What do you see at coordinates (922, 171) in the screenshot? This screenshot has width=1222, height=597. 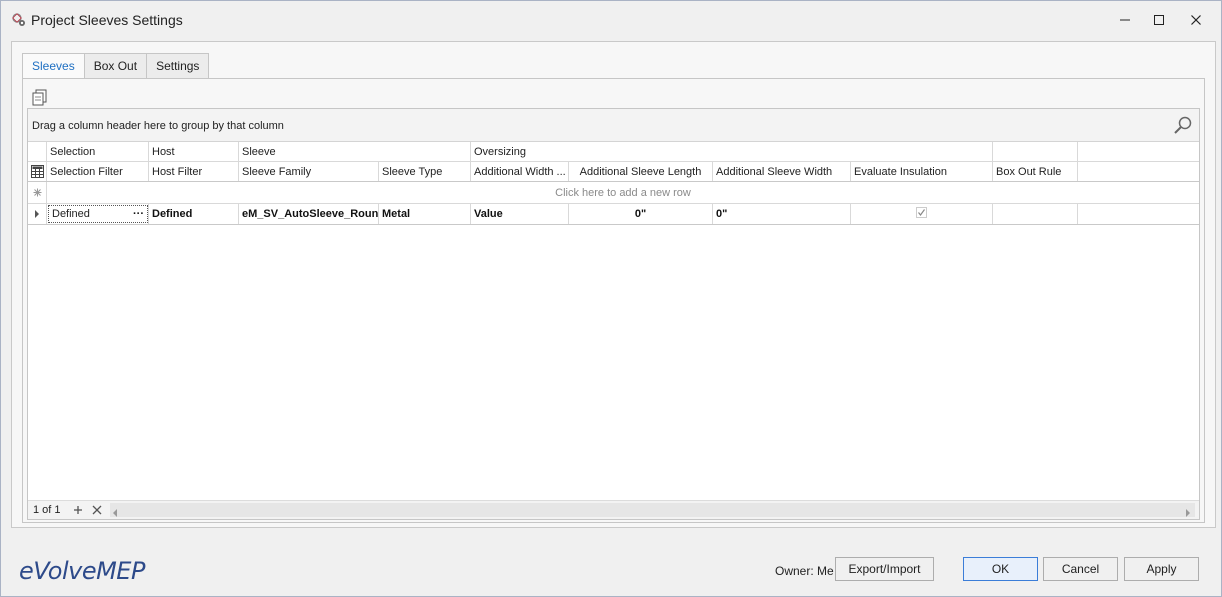 I see `col-evaluate-insulation: Evaluate Insulation` at bounding box center [922, 171].